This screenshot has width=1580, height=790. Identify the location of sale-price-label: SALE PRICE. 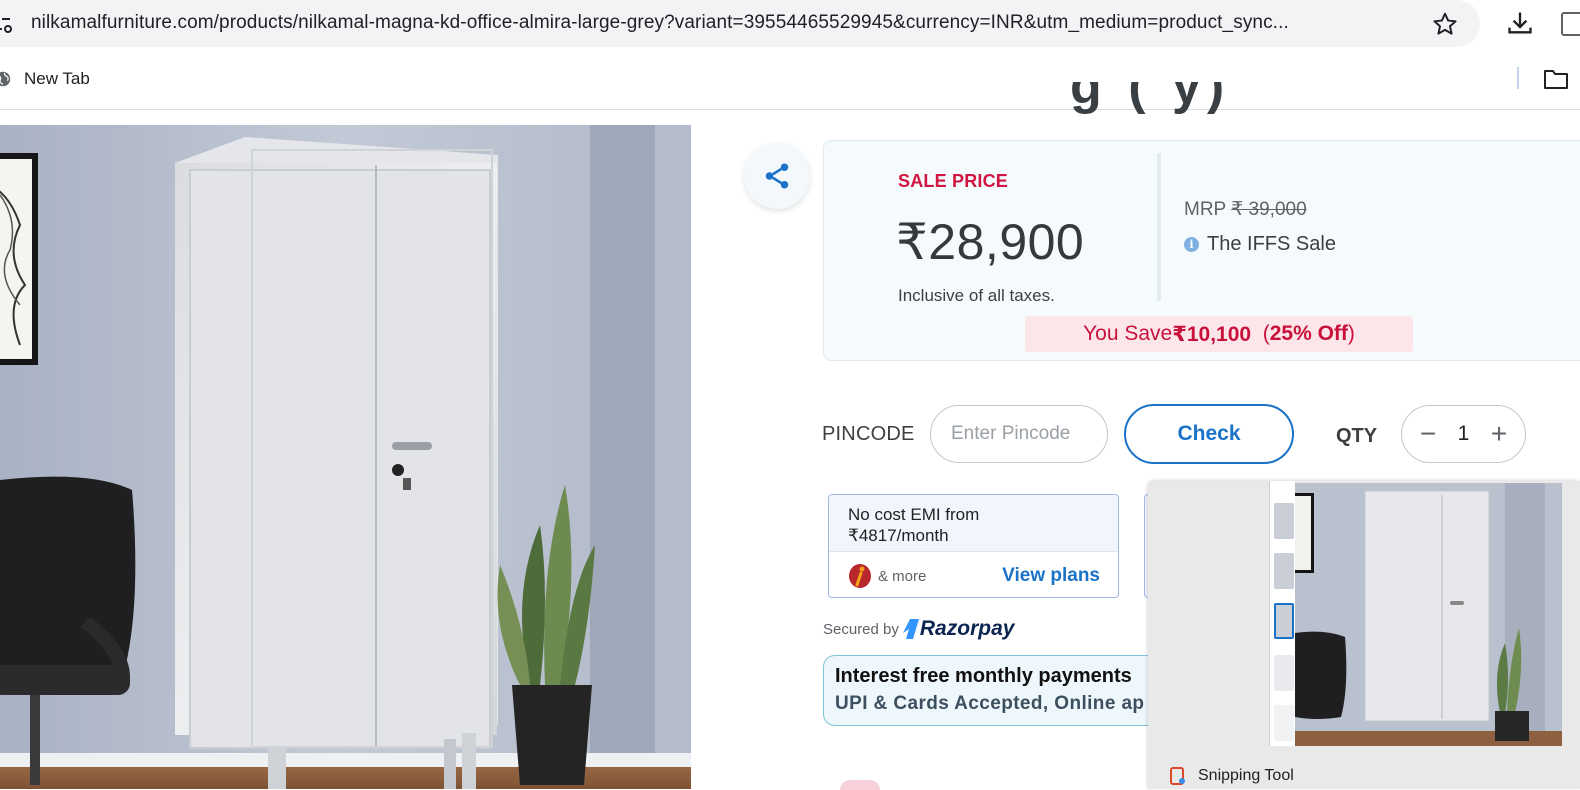
(953, 181).